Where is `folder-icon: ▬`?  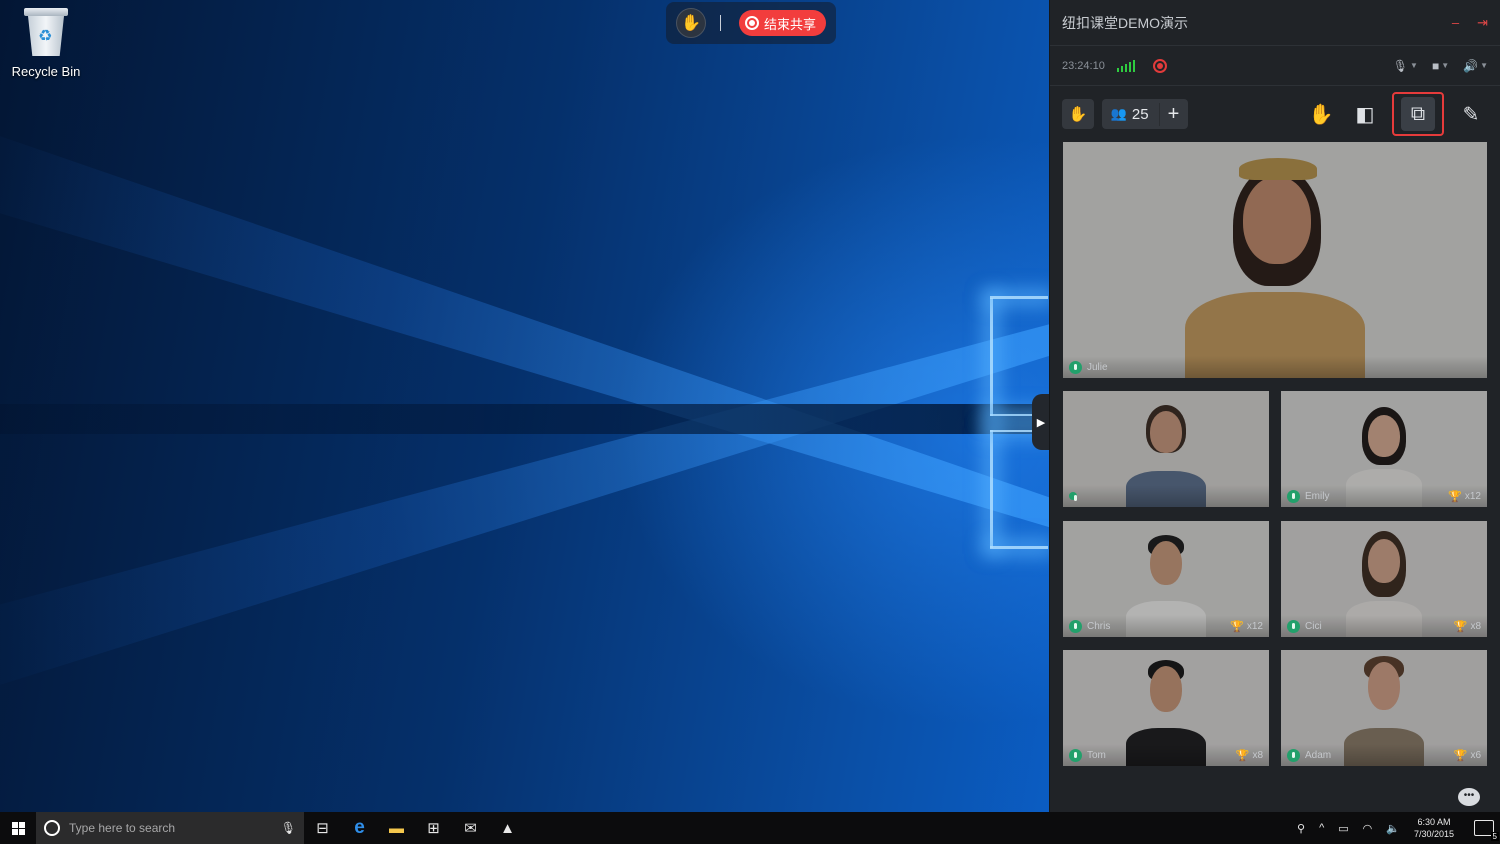
folder-icon: ▬ is located at coordinates (396, 828).